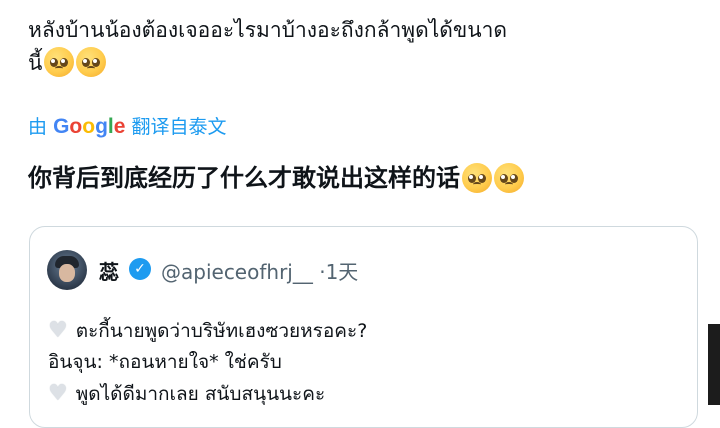 The width and height of the screenshot is (720, 428). I want to click on translated-text: 你背后到底经历了什么才敢说出这样的话, so click(276, 178).